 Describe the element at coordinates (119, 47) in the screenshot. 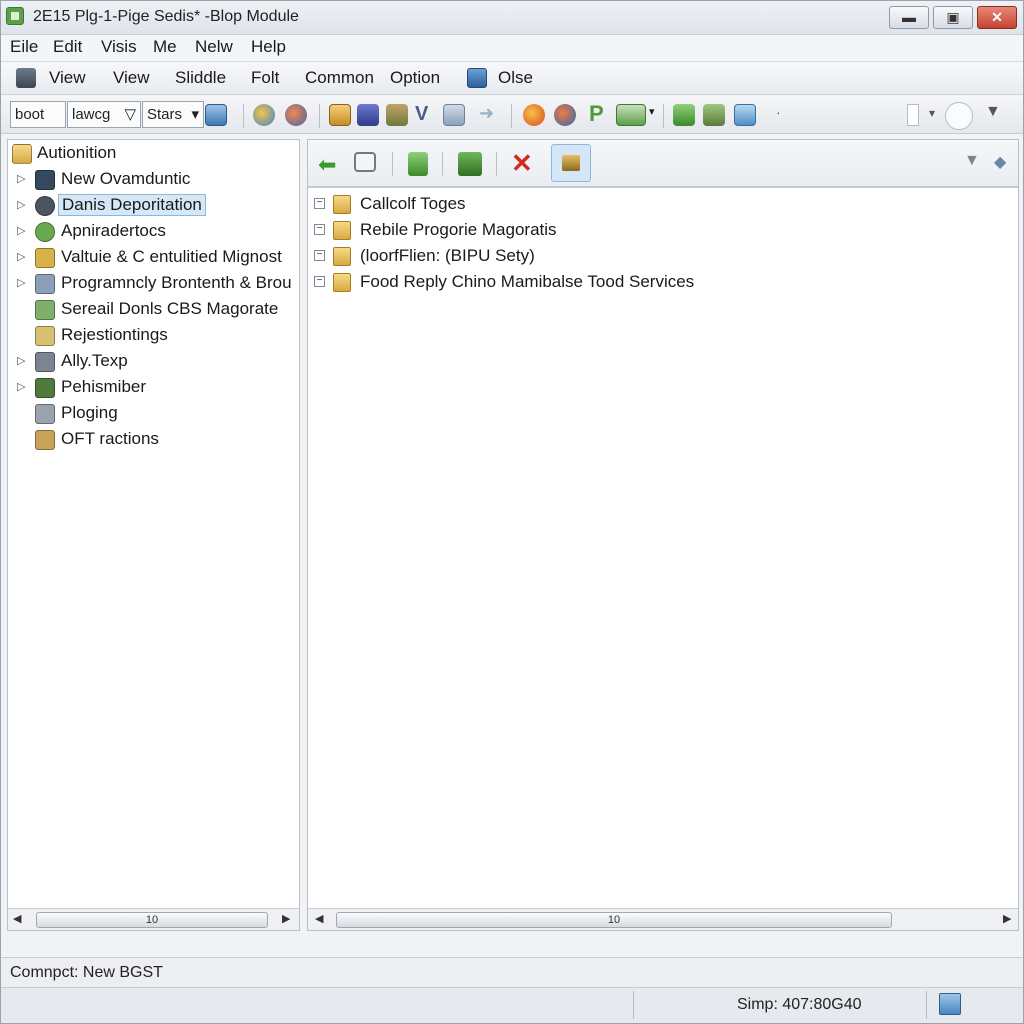

I see `menu-visis: Visis` at that location.